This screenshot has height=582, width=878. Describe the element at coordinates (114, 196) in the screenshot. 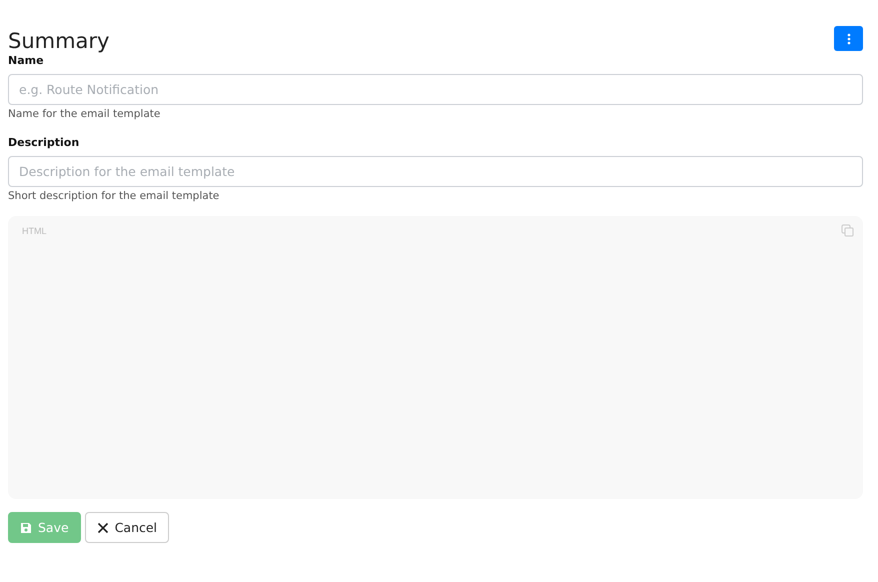

I see `help-text: Short description for the email template` at that location.